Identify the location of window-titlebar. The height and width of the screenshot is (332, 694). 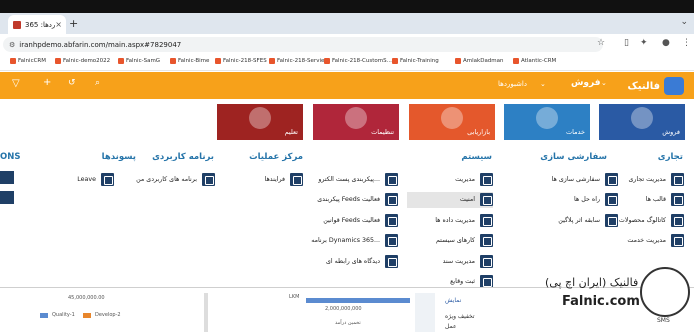
(347, 6).